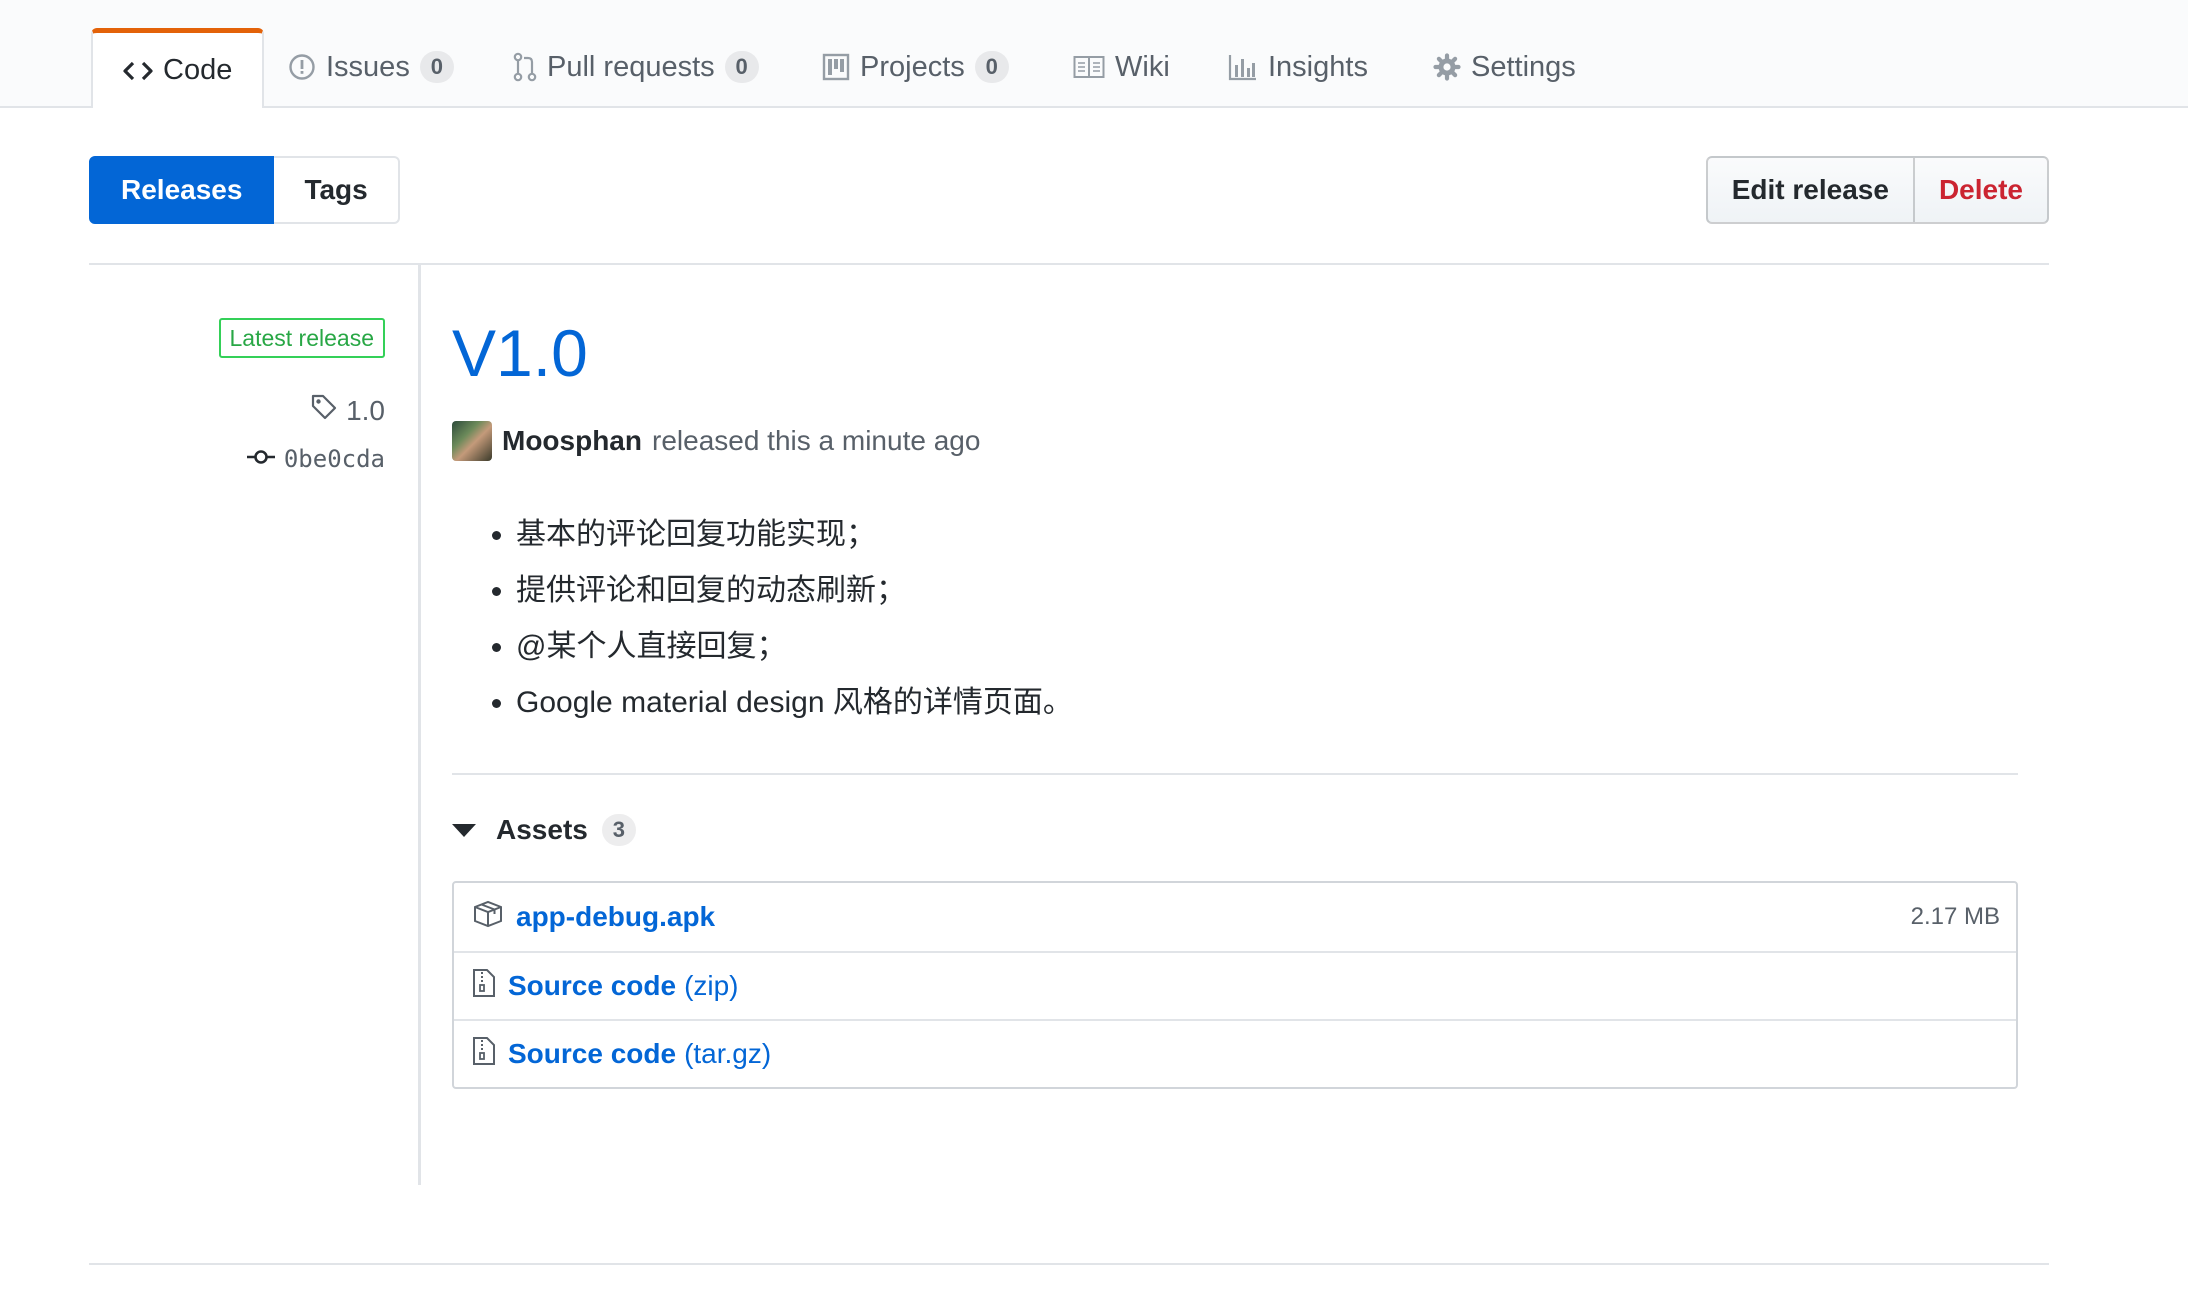  What do you see at coordinates (1318, 66) in the screenshot?
I see `tab-insights-label: Insights` at bounding box center [1318, 66].